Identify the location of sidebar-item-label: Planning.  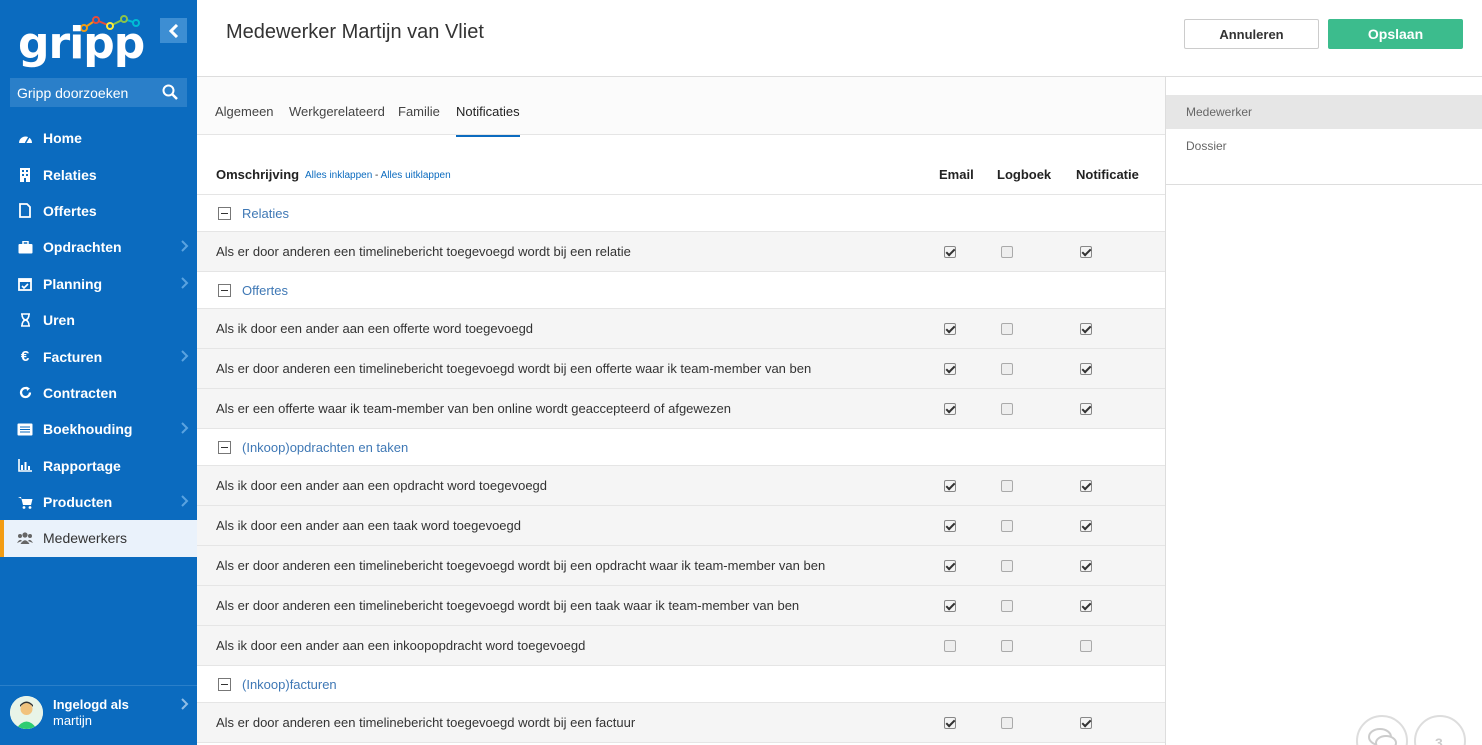
(73, 283).